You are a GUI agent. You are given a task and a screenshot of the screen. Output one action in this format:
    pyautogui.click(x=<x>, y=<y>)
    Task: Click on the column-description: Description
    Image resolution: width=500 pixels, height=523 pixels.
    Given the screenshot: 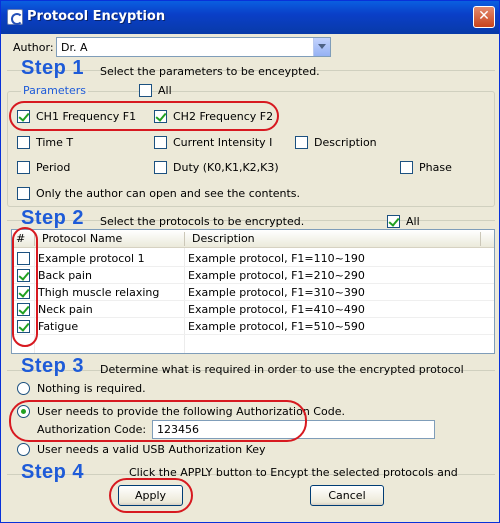 What is the action you would take?
    pyautogui.click(x=223, y=238)
    